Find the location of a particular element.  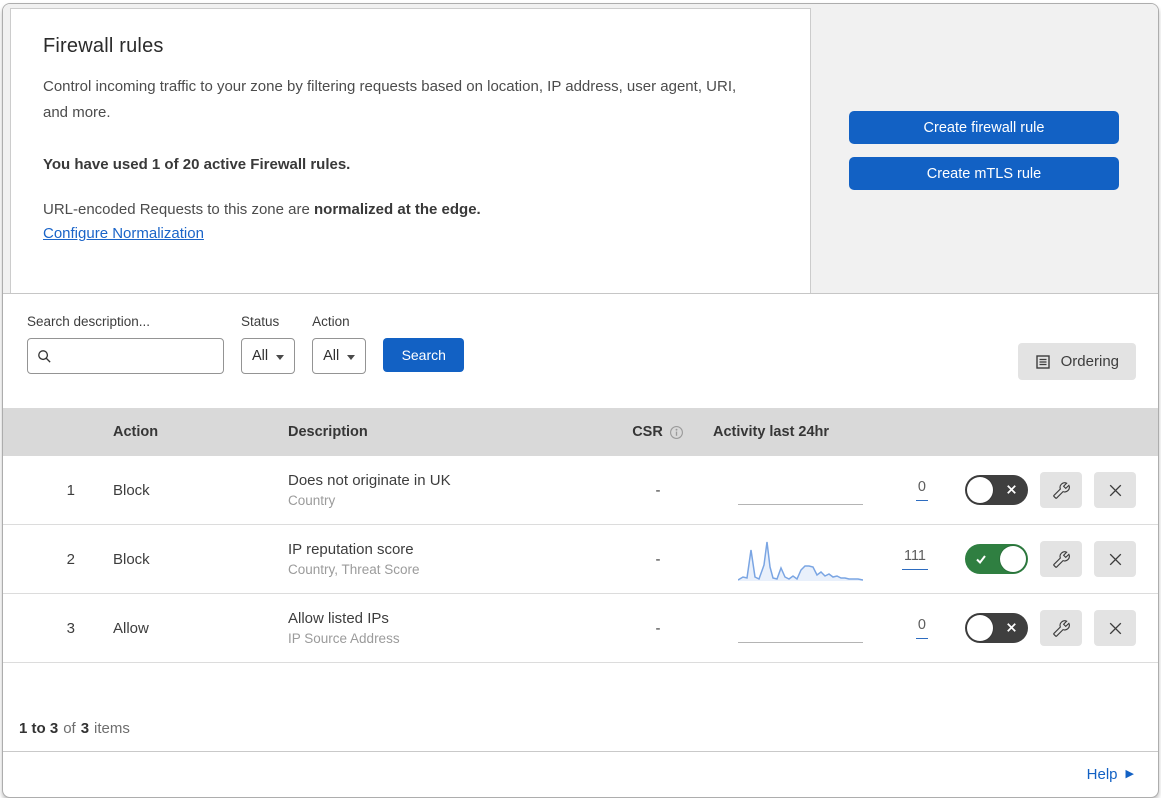

search-icon is located at coordinates (44, 356).